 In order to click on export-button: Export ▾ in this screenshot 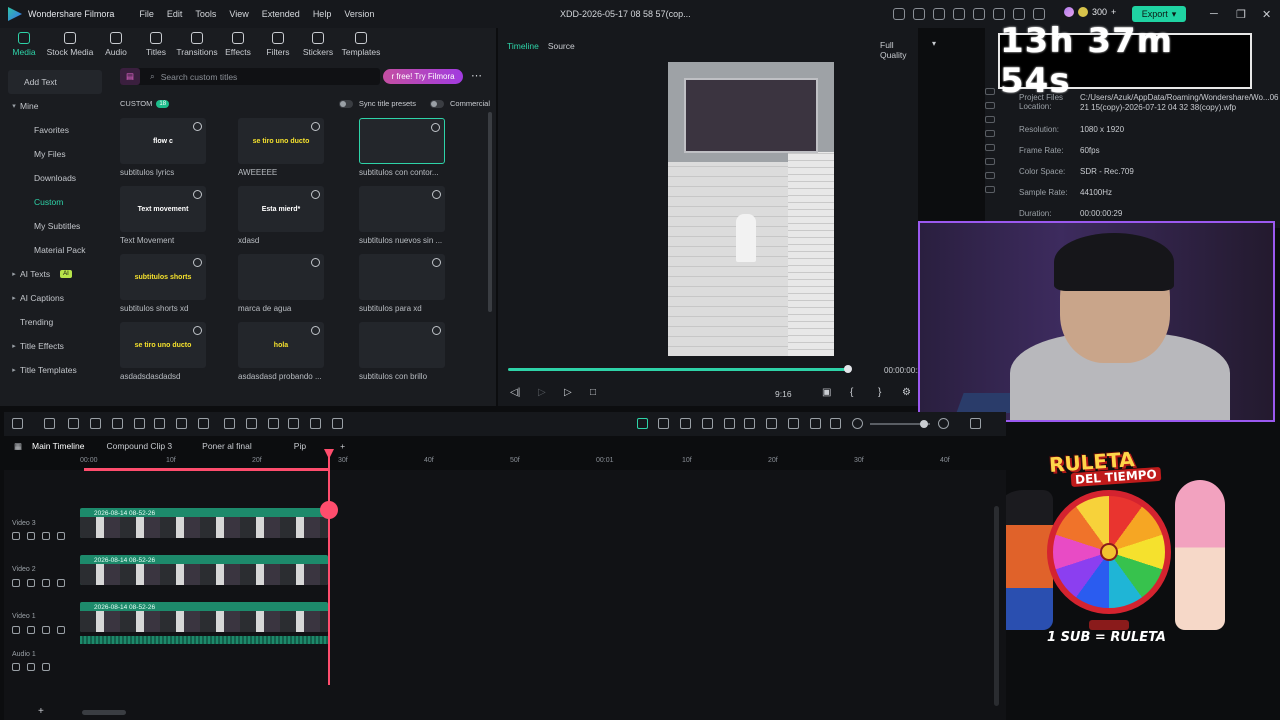, I will do `click(1159, 14)`.